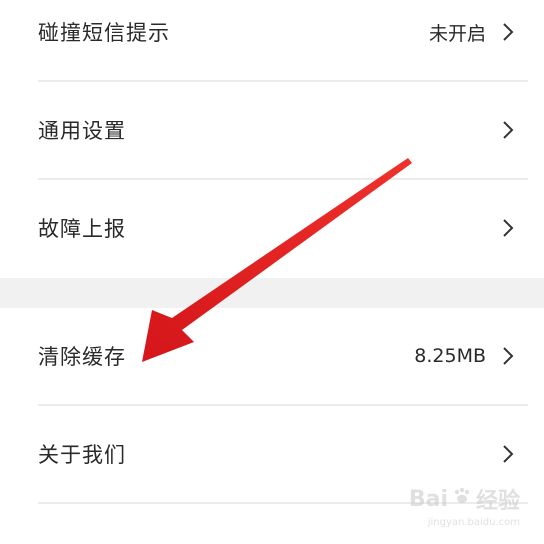 The width and height of the screenshot is (544, 544). Describe the element at coordinates (497, 501) in the screenshot. I see `watermark-brand-b: 经验` at that location.